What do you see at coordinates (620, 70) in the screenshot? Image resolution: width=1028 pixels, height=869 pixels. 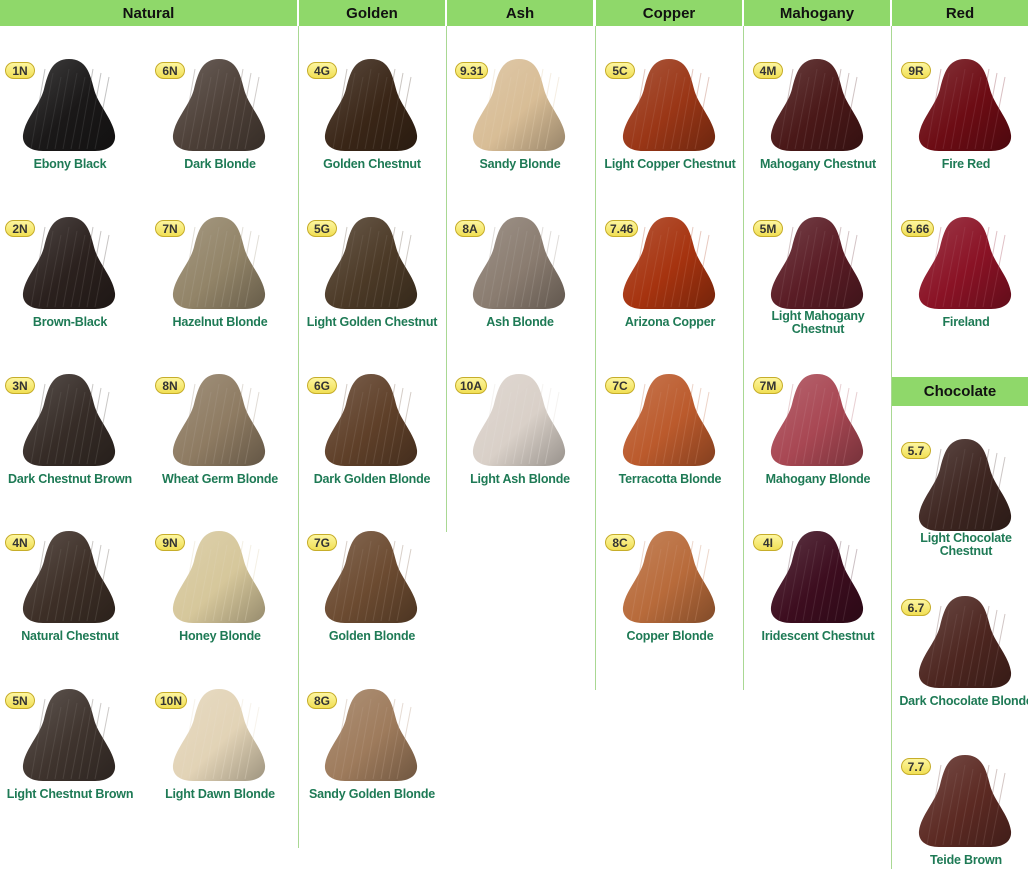 I see `shade-code-badge: 5C` at bounding box center [620, 70].